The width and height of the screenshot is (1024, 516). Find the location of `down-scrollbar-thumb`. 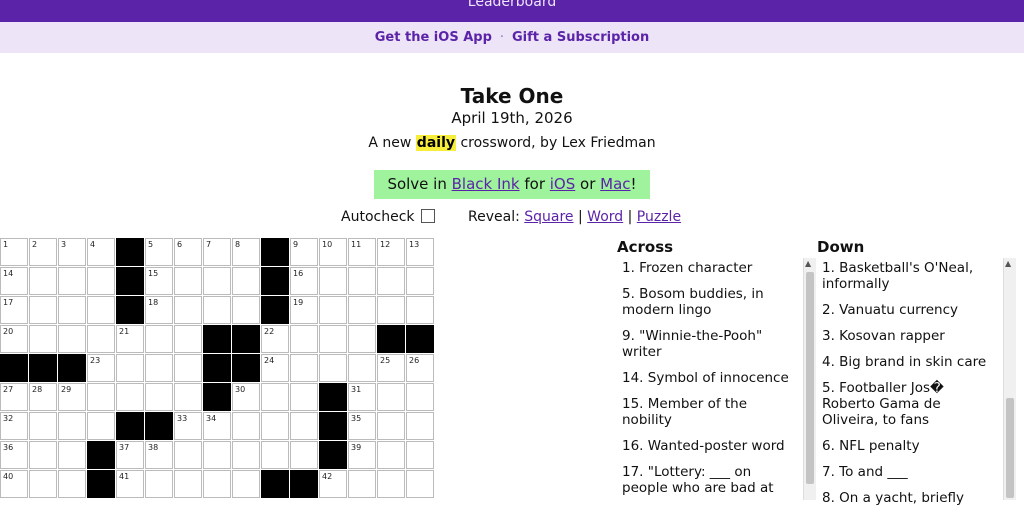

down-scrollbar-thumb is located at coordinates (1010, 448).